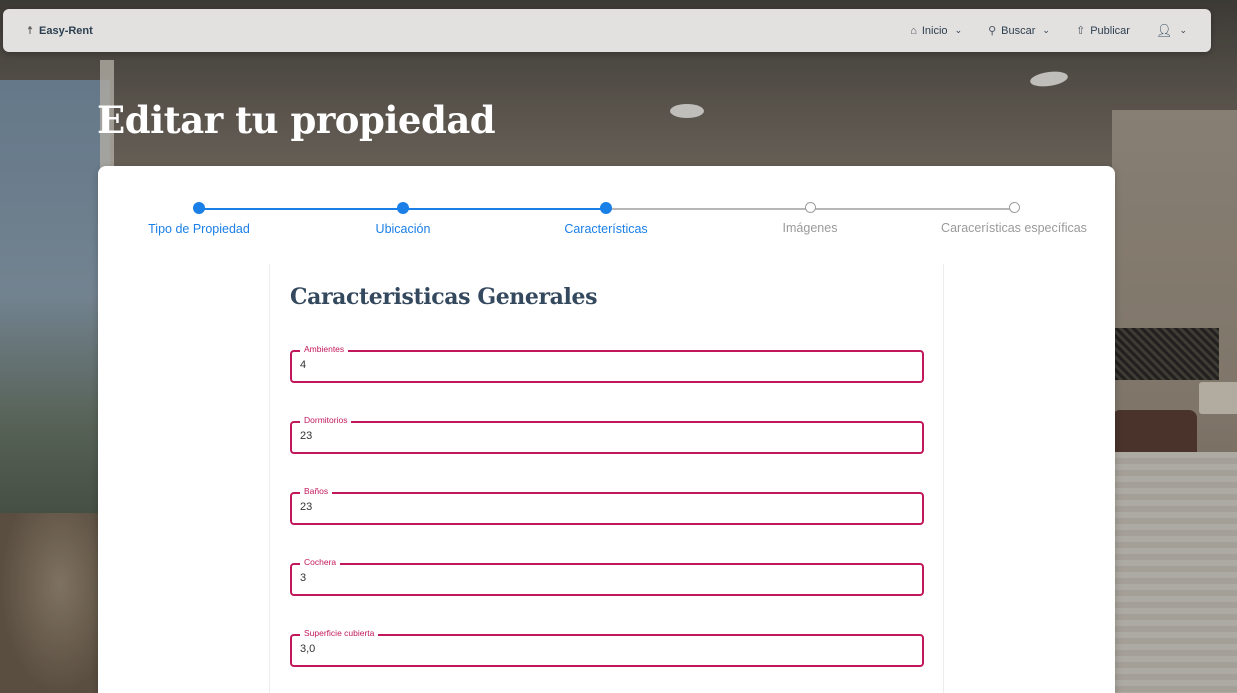 The height and width of the screenshot is (693, 1237). What do you see at coordinates (199, 219) in the screenshot?
I see `step-tipo-propiedad: Tipo de Propiedad` at bounding box center [199, 219].